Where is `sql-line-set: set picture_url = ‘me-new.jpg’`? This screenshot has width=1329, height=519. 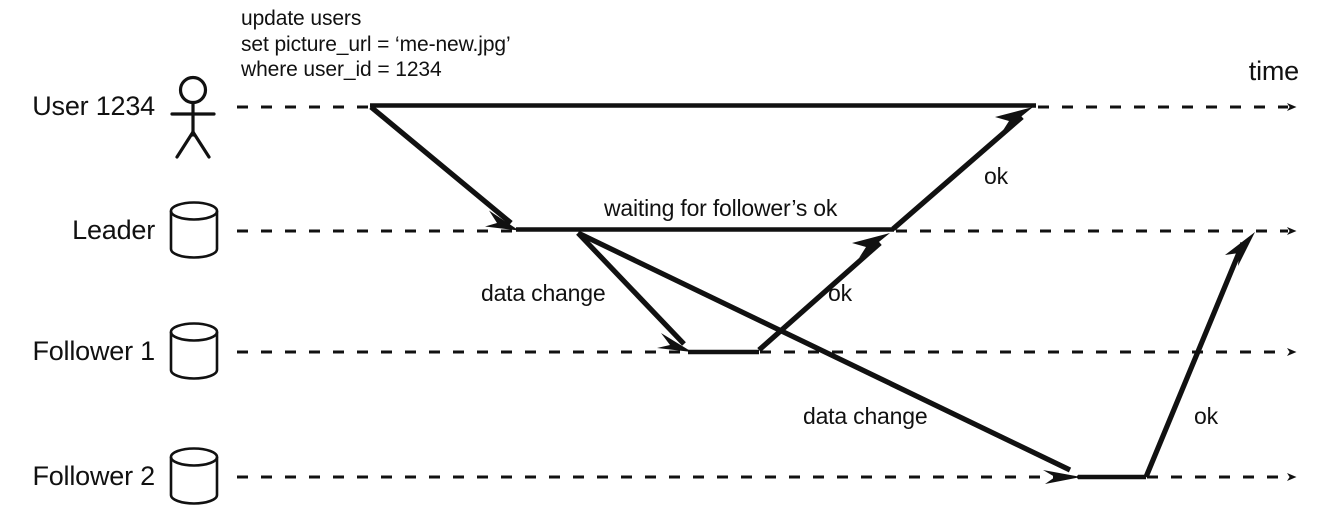 sql-line-set: set picture_url = ‘me-new.jpg’ is located at coordinates (376, 44).